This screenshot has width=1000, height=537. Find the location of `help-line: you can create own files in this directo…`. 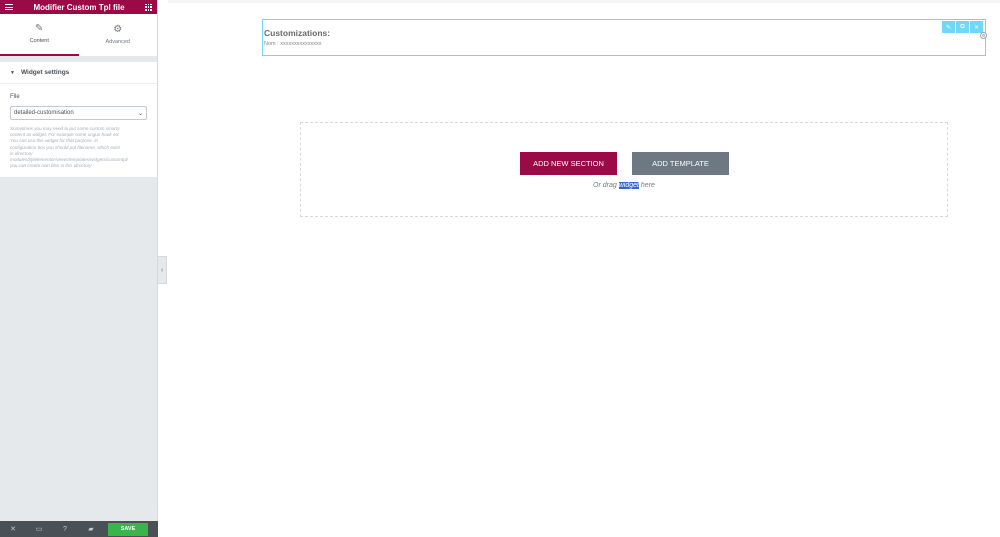

help-line: you can create own files in this directo… is located at coordinates (51, 166).